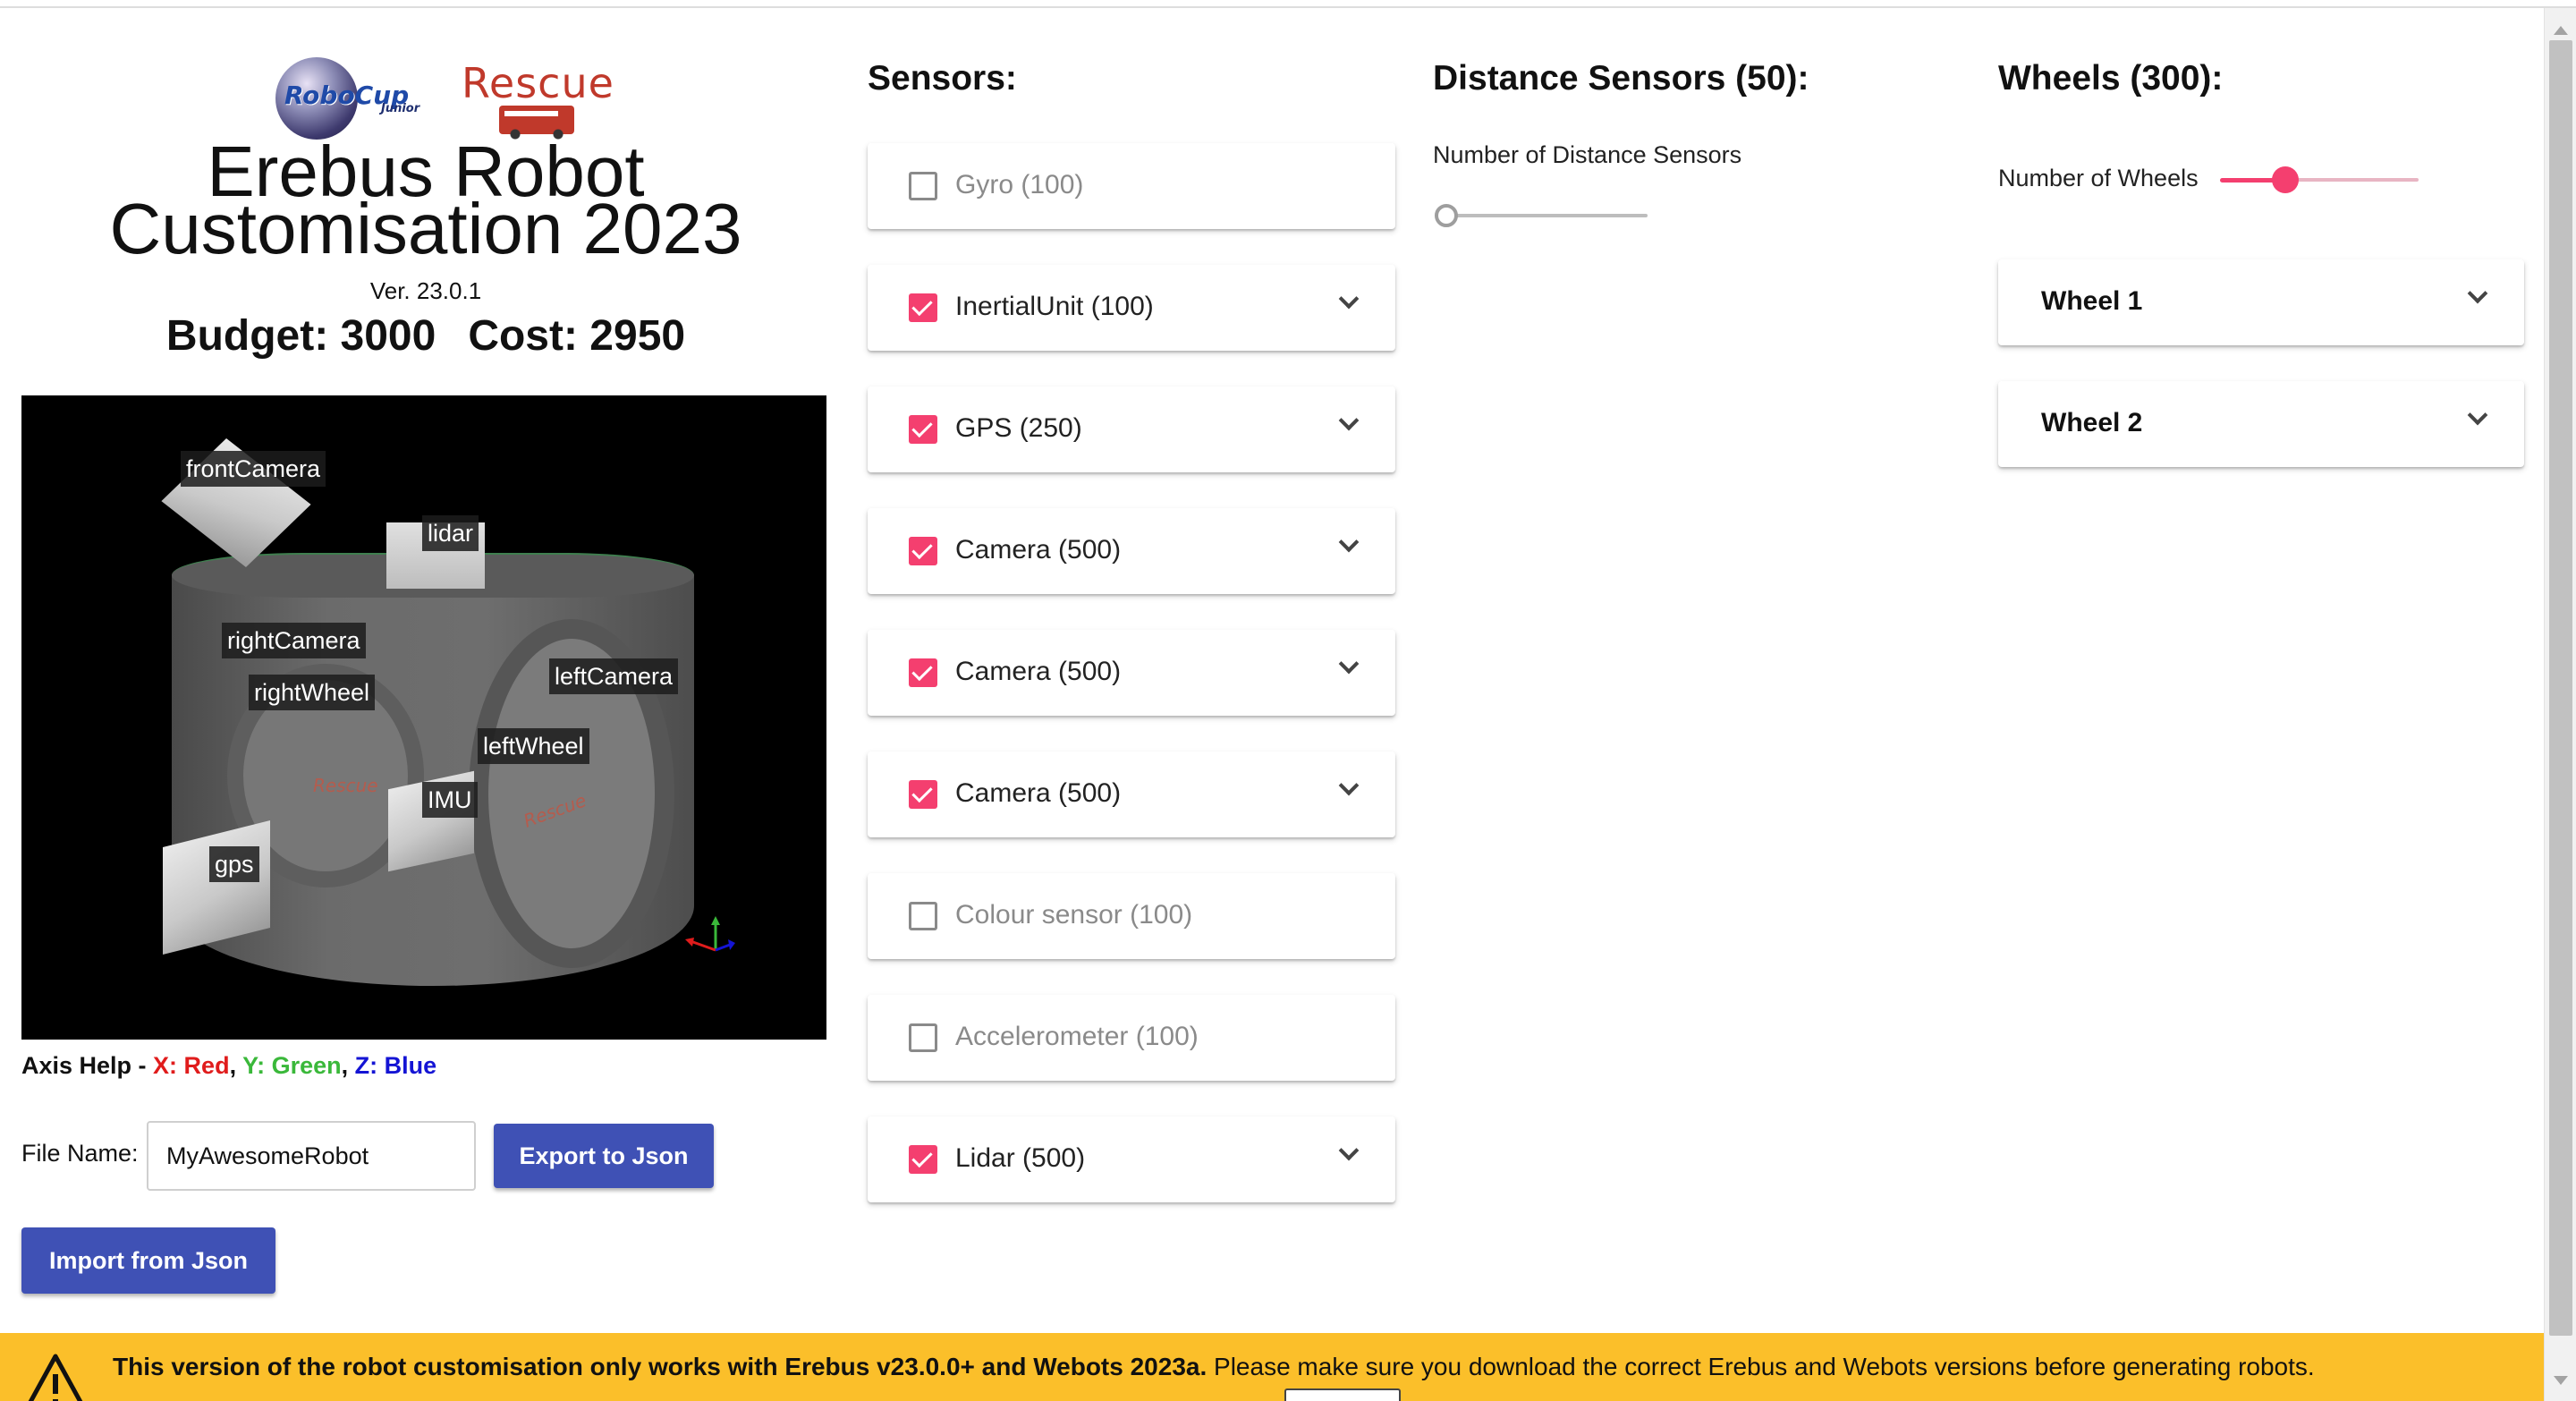 Image resolution: width=2576 pixels, height=1401 pixels. What do you see at coordinates (1131, 429) in the screenshot?
I see `sensor-card: GPS (250)` at bounding box center [1131, 429].